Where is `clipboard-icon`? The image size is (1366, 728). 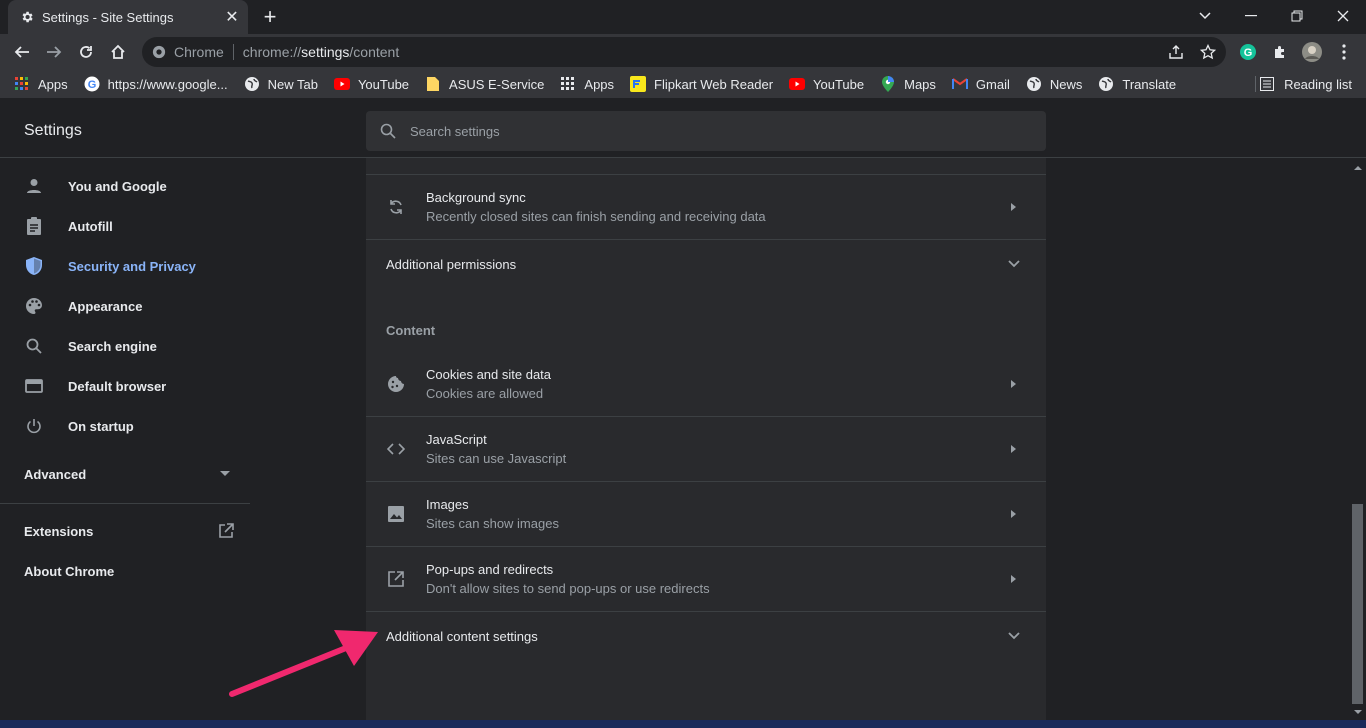
clipboard-icon is located at coordinates (34, 226).